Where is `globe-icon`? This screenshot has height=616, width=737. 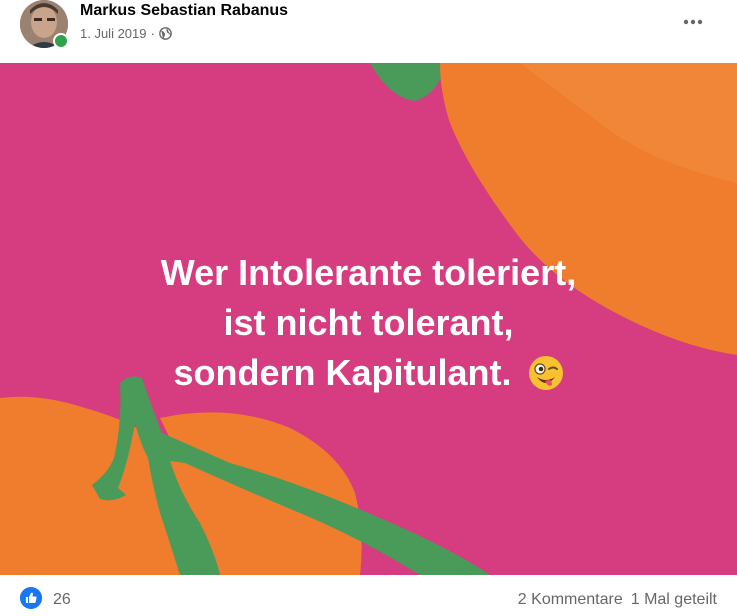
globe-icon is located at coordinates (165, 33).